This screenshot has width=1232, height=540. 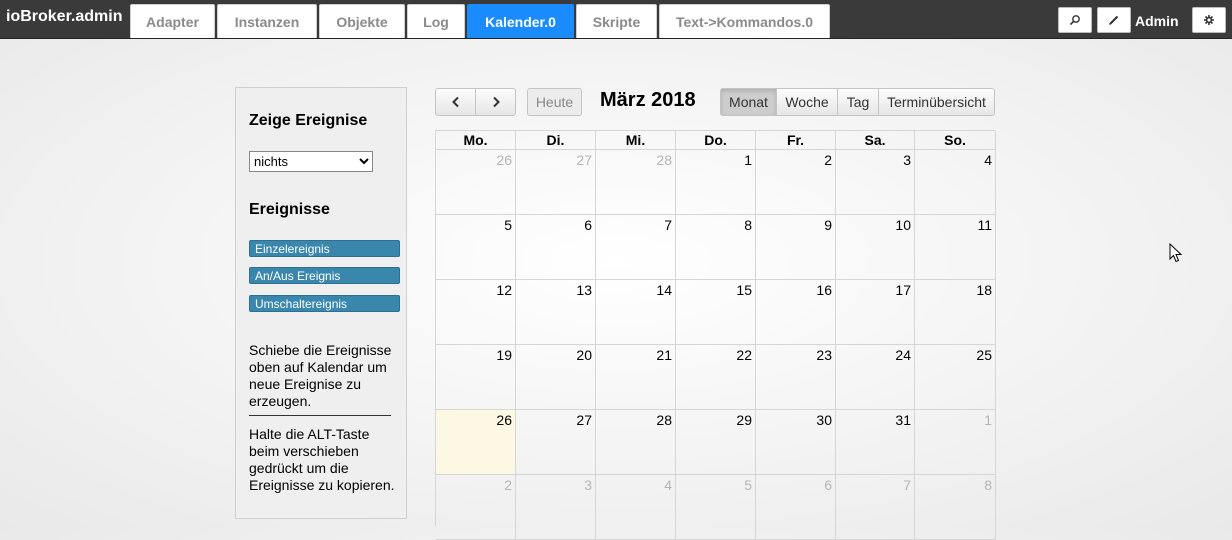 I want to click on user-name: Admin, so click(x=1157, y=21).